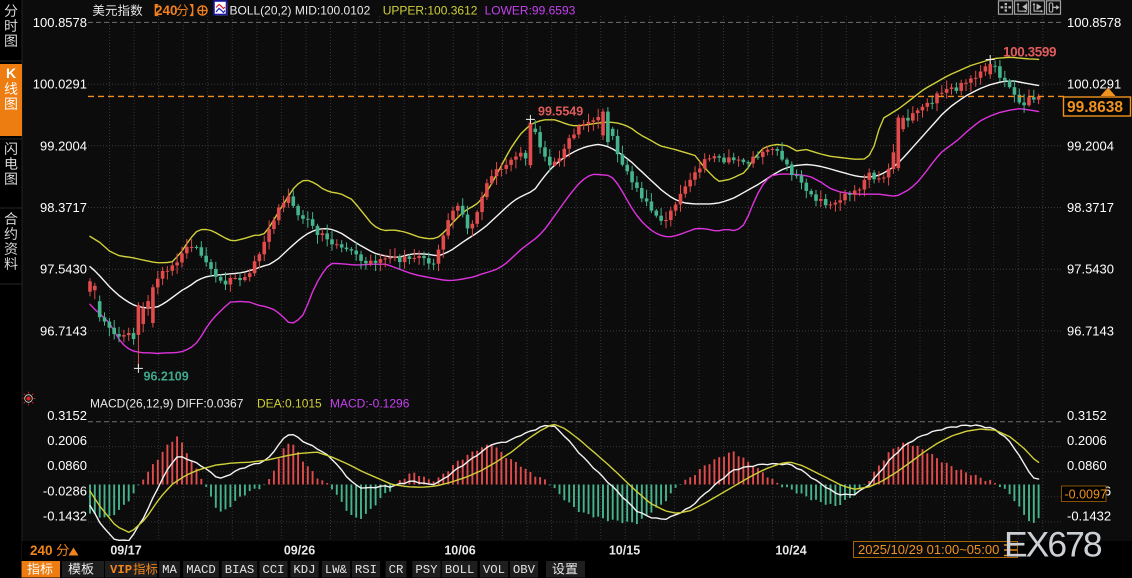  What do you see at coordinates (167, 404) in the screenshot?
I see `svg-text: MACD(26,12,9) DIFF:0.0367` at bounding box center [167, 404].